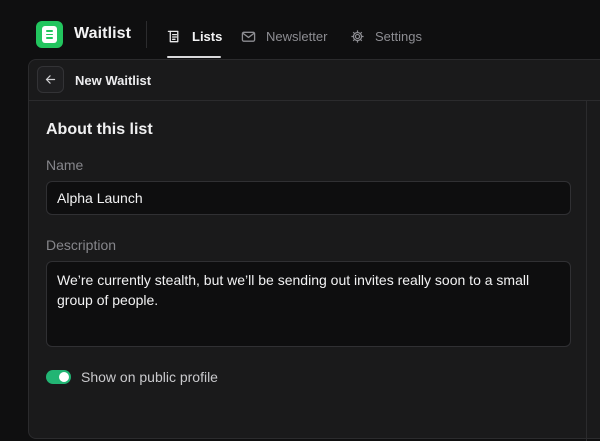 This screenshot has height=441, width=600. I want to click on mail-icon, so click(248, 36).